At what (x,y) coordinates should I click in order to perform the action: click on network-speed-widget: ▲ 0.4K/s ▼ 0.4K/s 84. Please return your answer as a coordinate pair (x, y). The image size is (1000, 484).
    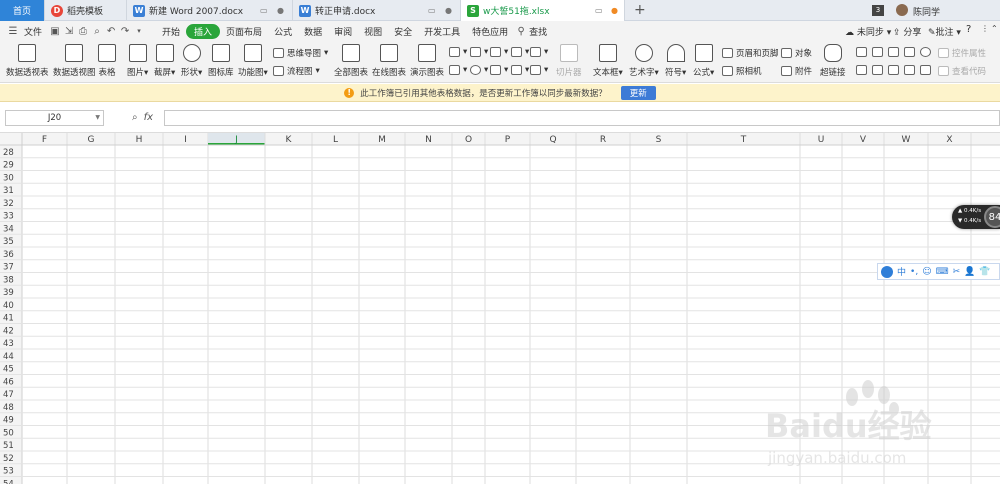
    Looking at the image, I should click on (976, 217).